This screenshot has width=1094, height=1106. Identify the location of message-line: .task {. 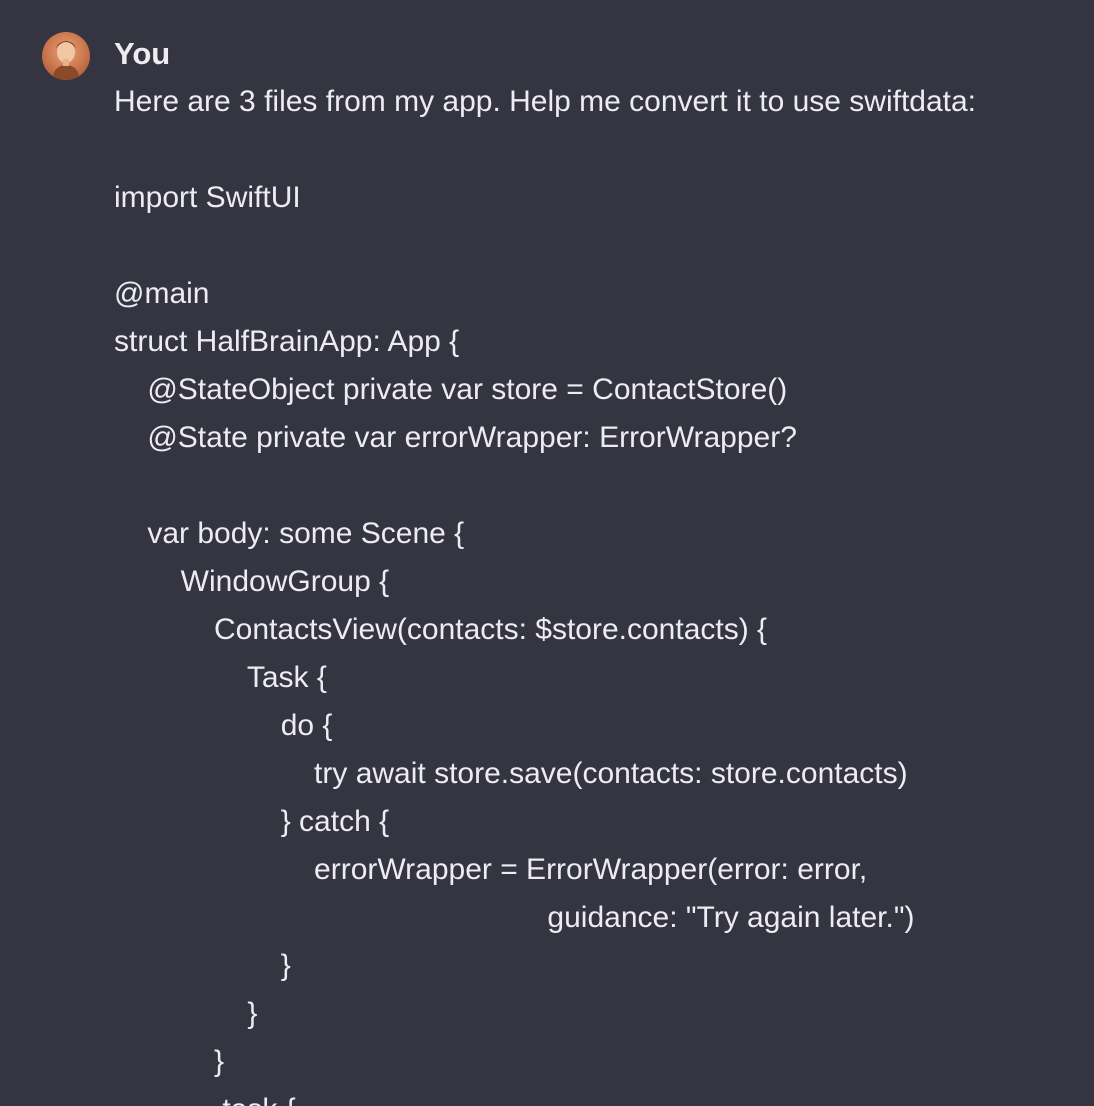
(594, 1099).